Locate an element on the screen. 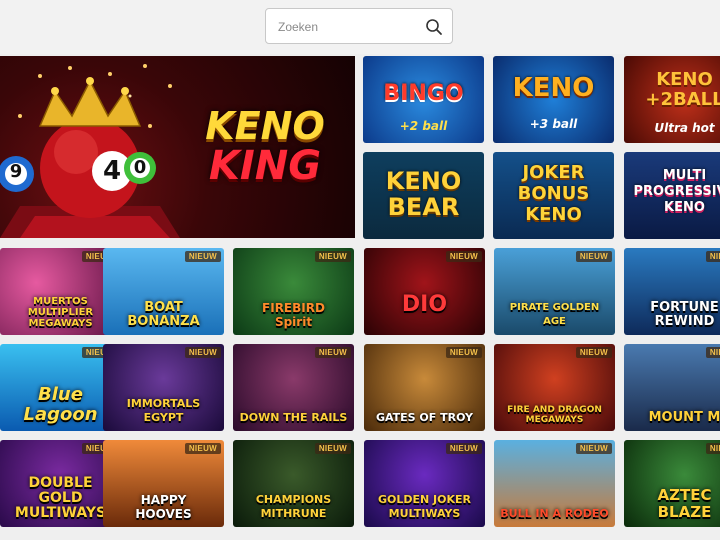 This screenshot has height=540, width=720. game-tile-keno-3ball: KENO +3 ball is located at coordinates (553, 99).